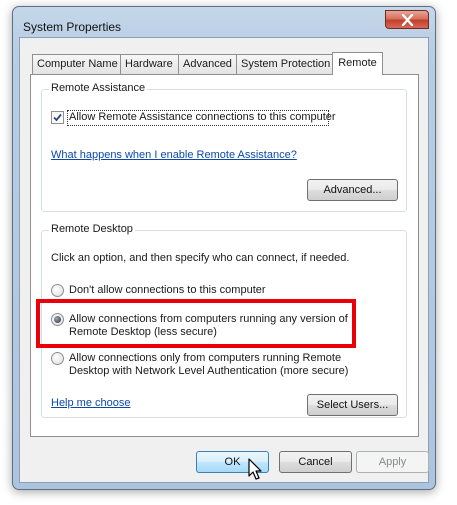 The height and width of the screenshot is (505, 457). Describe the element at coordinates (196, 323) in the screenshot. I see `annotation-highlight-box` at that location.